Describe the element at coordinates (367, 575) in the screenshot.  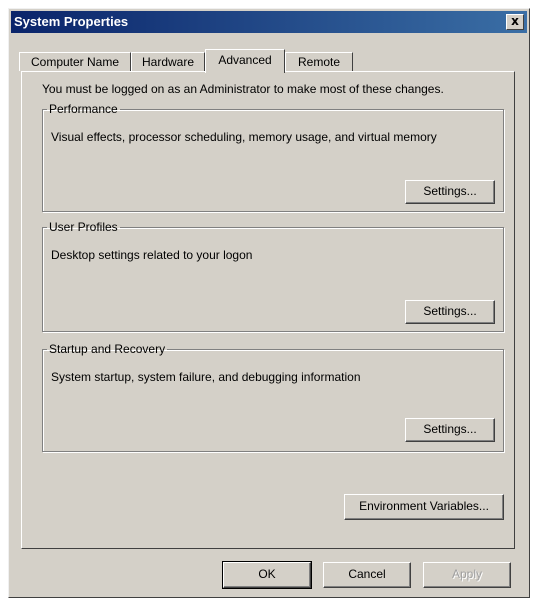
I see `cancel-button: Cancel` at that location.